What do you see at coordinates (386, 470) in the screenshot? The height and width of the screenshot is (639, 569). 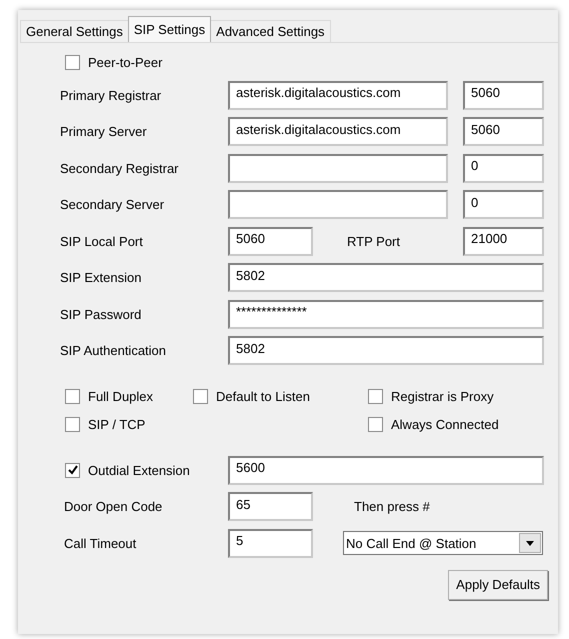 I see `input-field: 5600` at bounding box center [386, 470].